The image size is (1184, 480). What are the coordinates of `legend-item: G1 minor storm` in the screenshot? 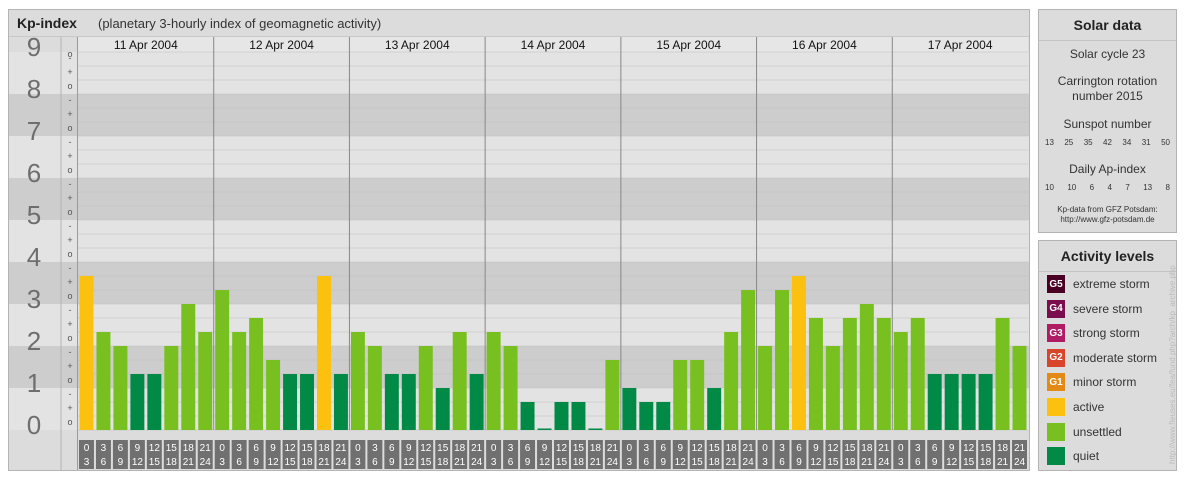 It's located at (1091, 382).